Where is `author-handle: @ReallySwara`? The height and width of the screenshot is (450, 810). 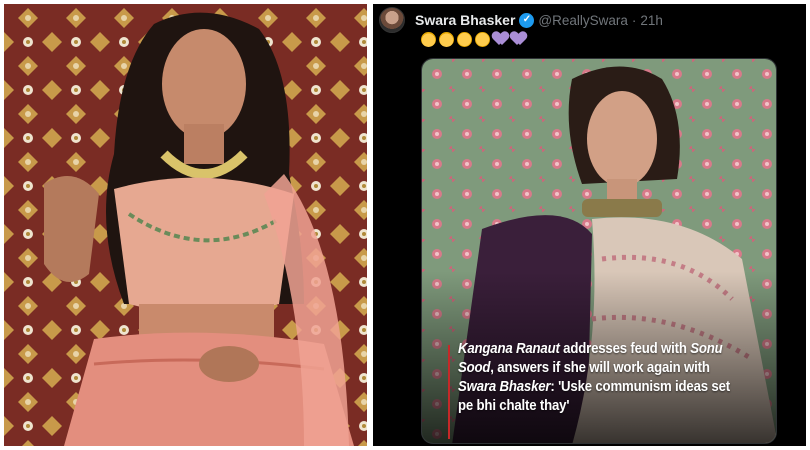
author-handle: @ReallySwara is located at coordinates (582, 20).